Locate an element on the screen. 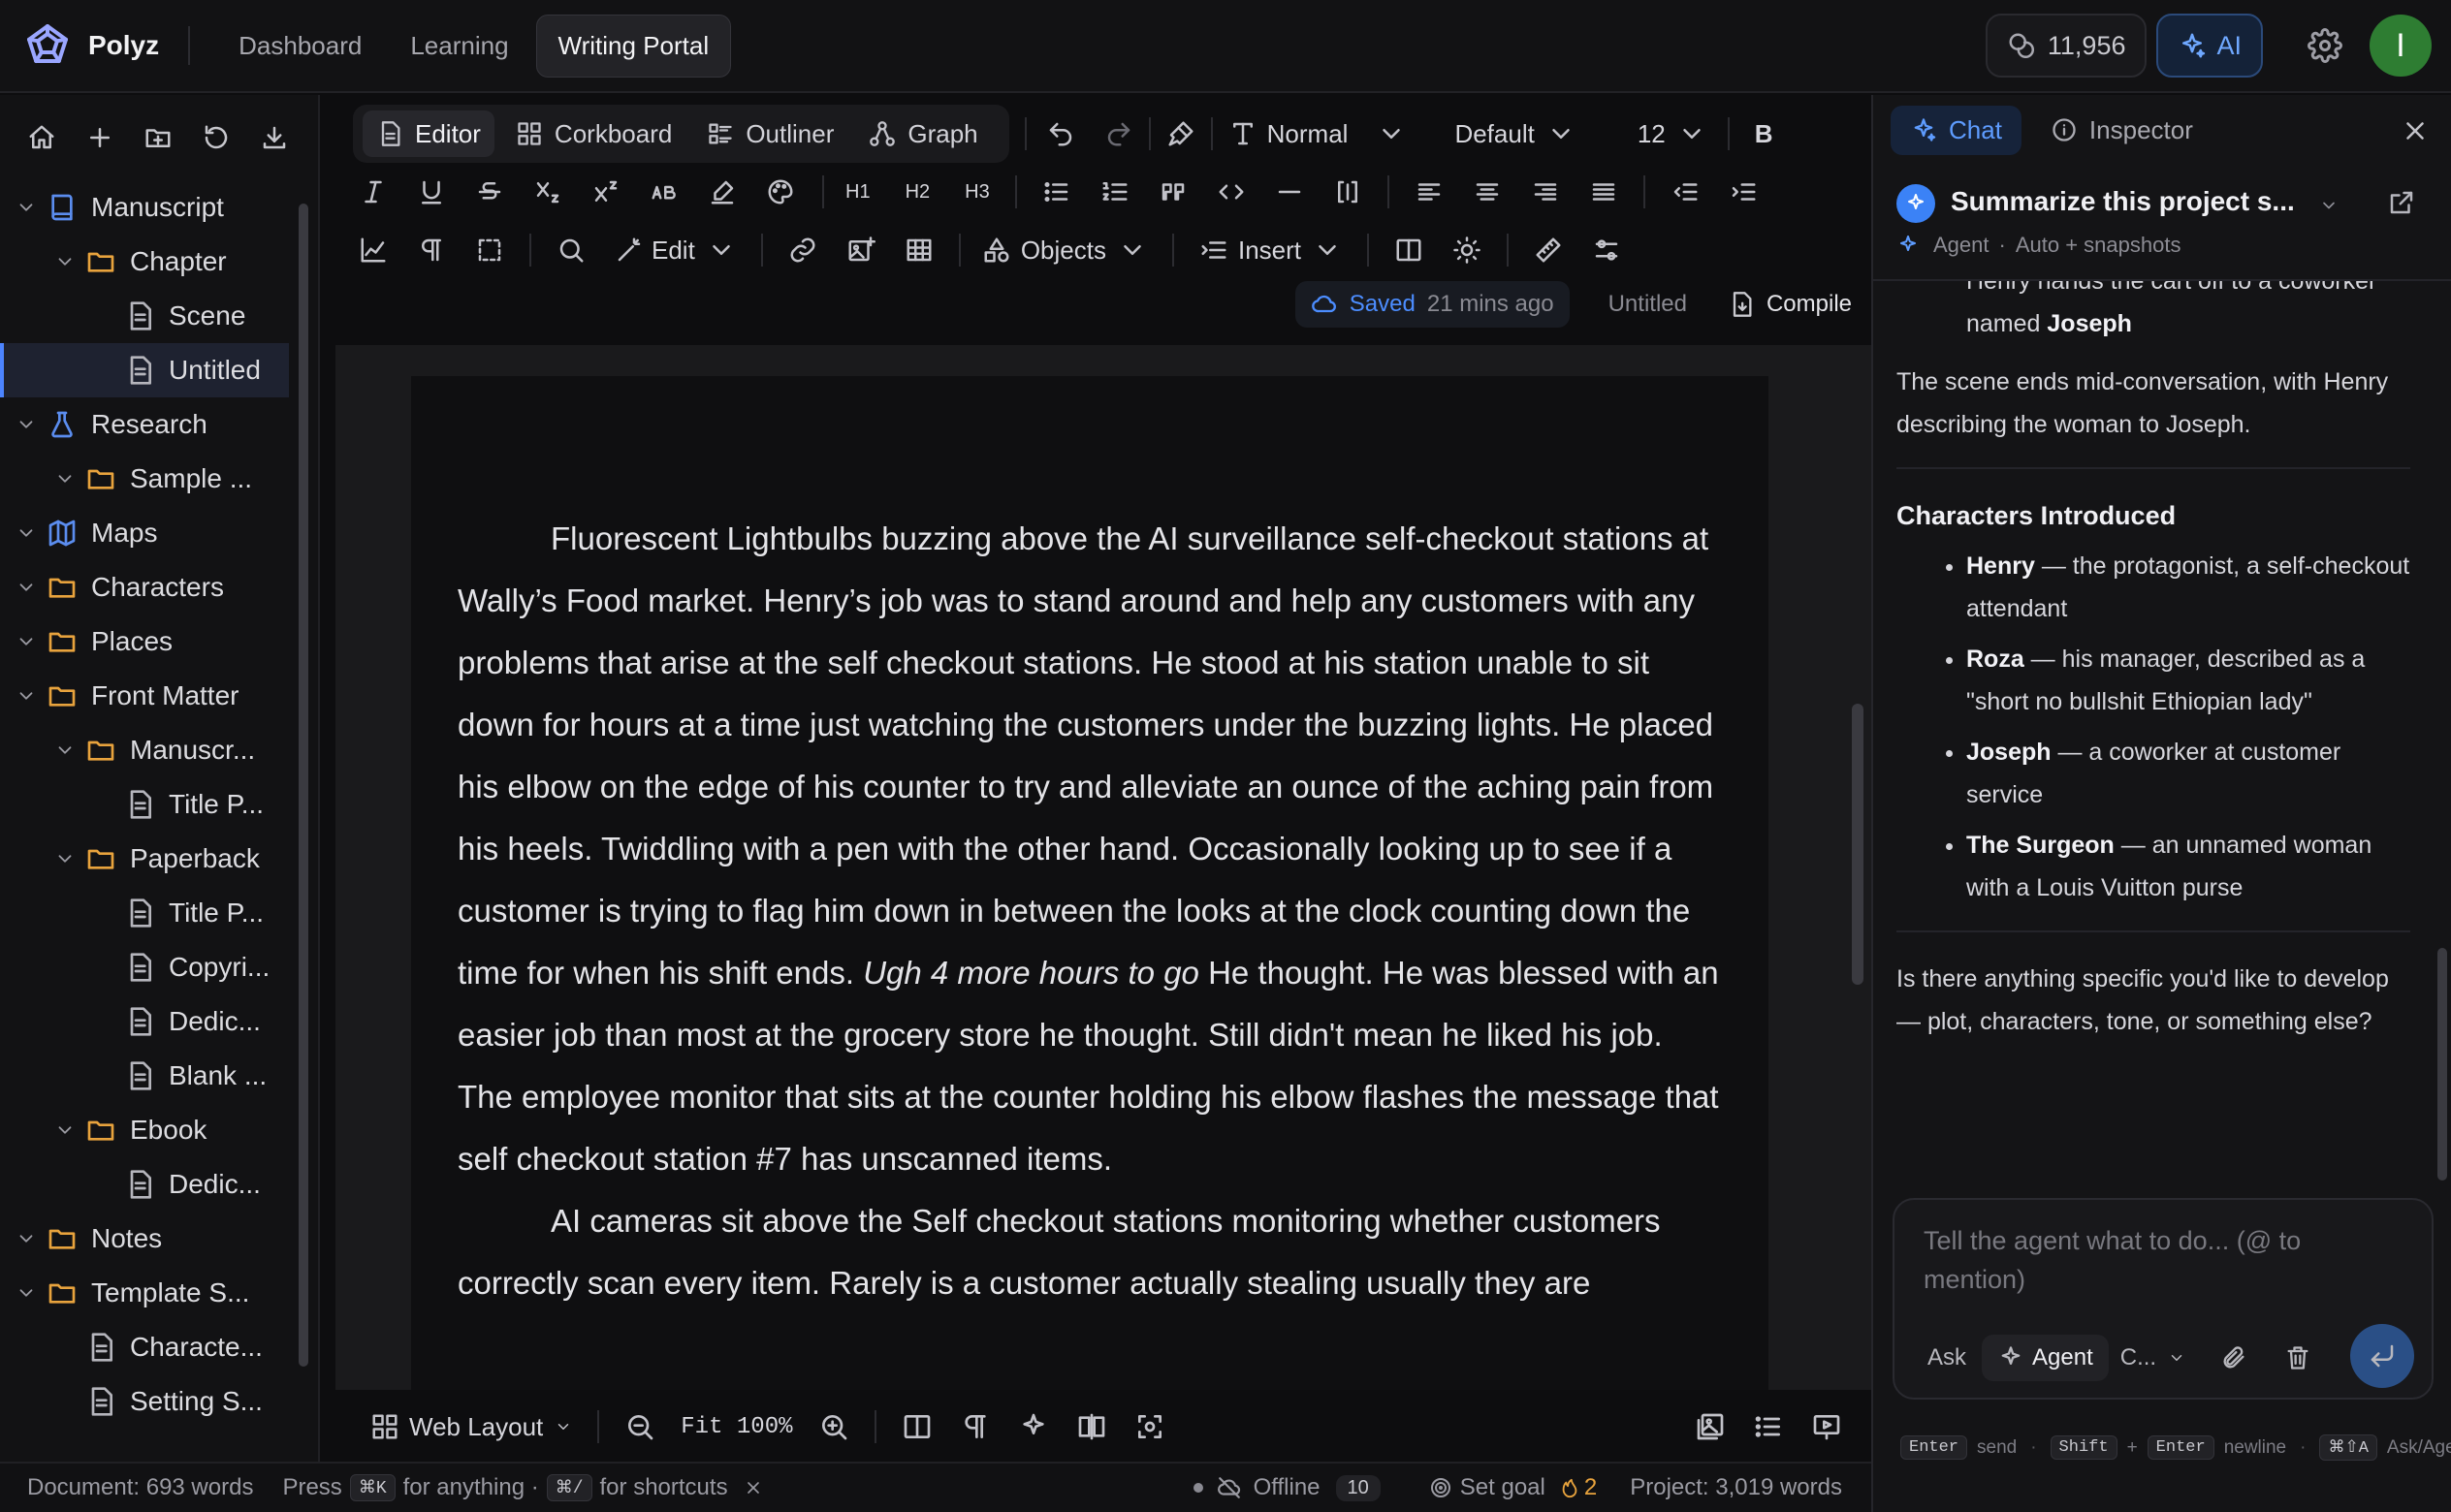  quote-icon is located at coordinates (1173, 191).